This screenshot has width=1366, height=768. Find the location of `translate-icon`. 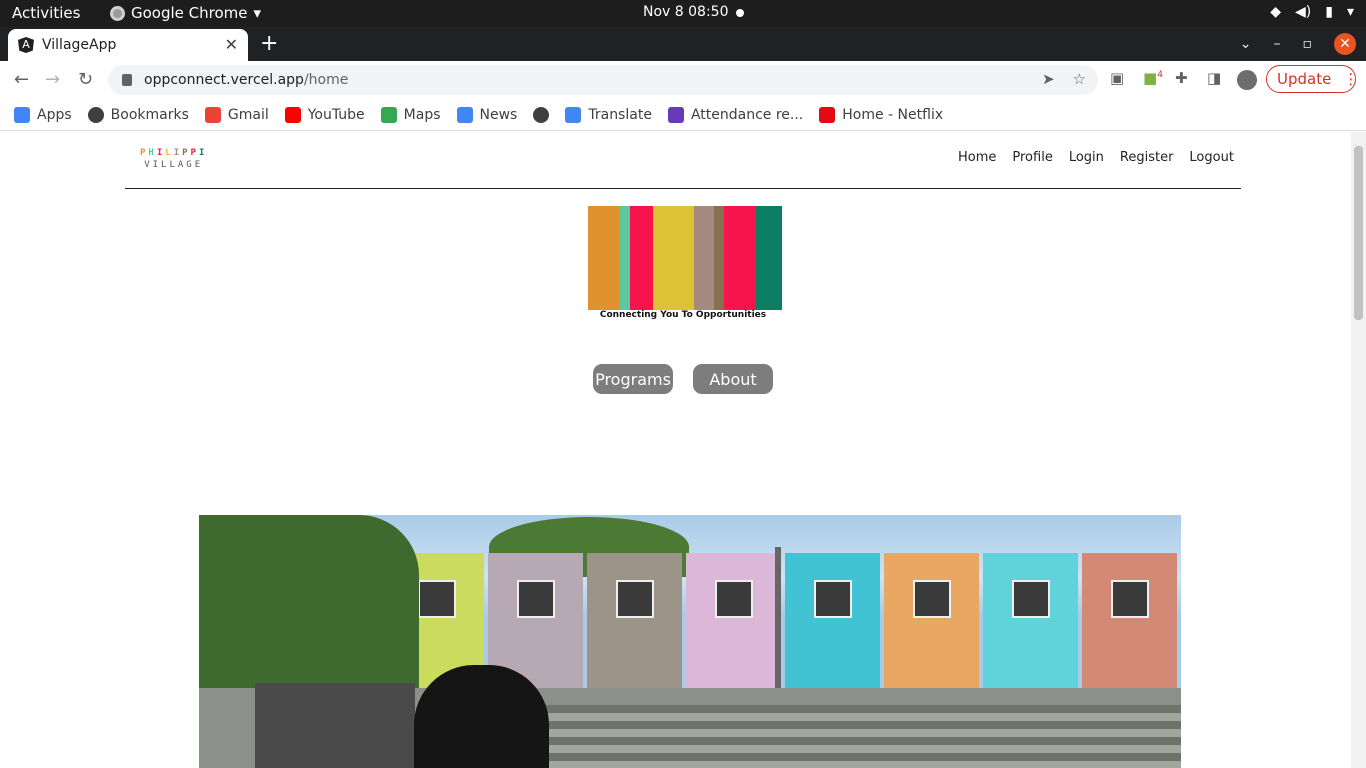

translate-icon is located at coordinates (573, 114).